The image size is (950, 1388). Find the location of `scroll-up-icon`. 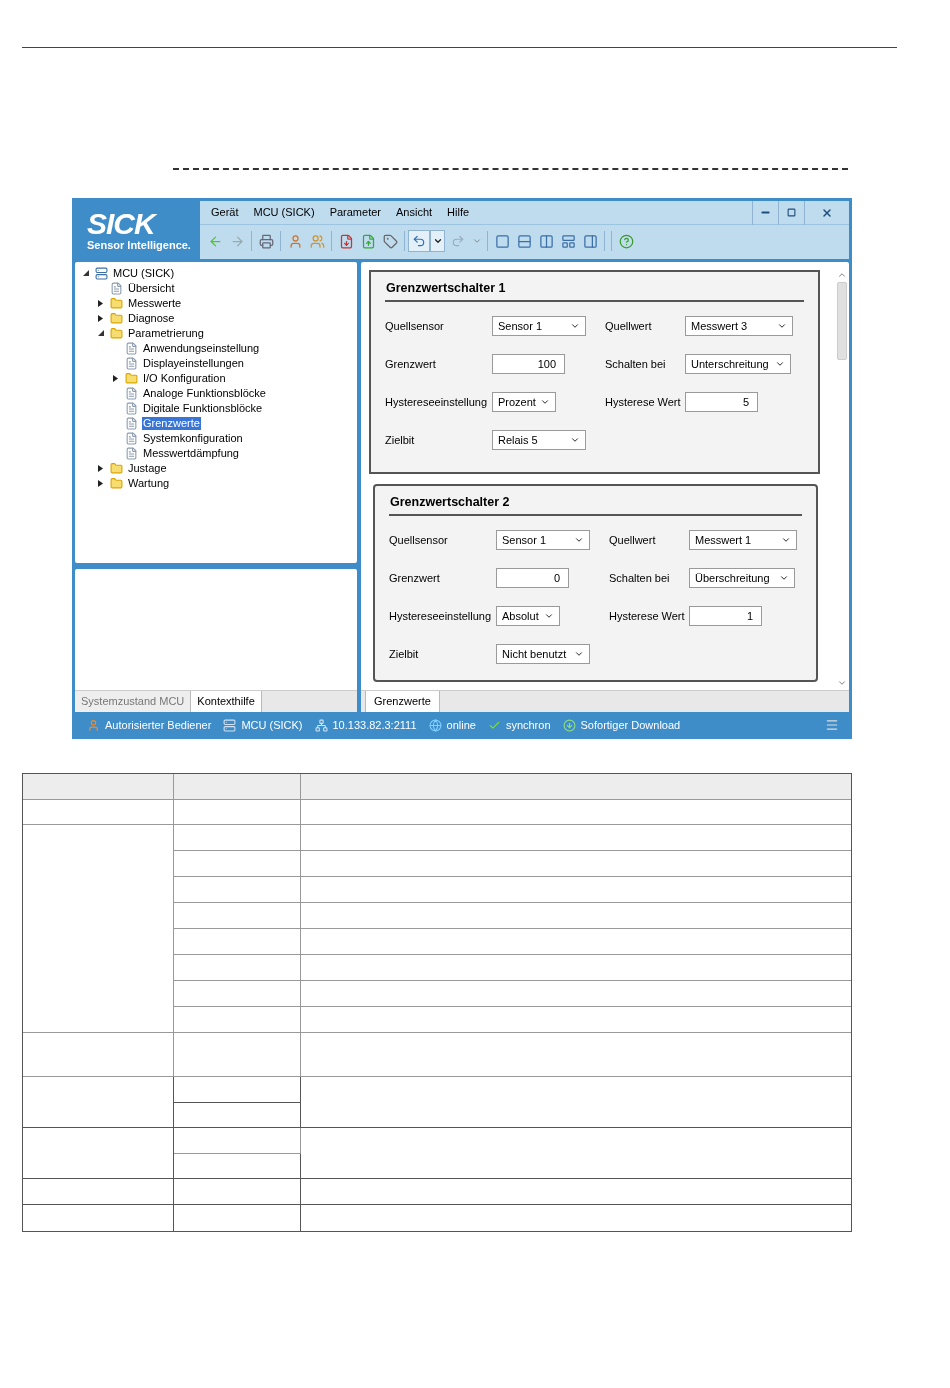

scroll-up-icon is located at coordinates (842, 275).